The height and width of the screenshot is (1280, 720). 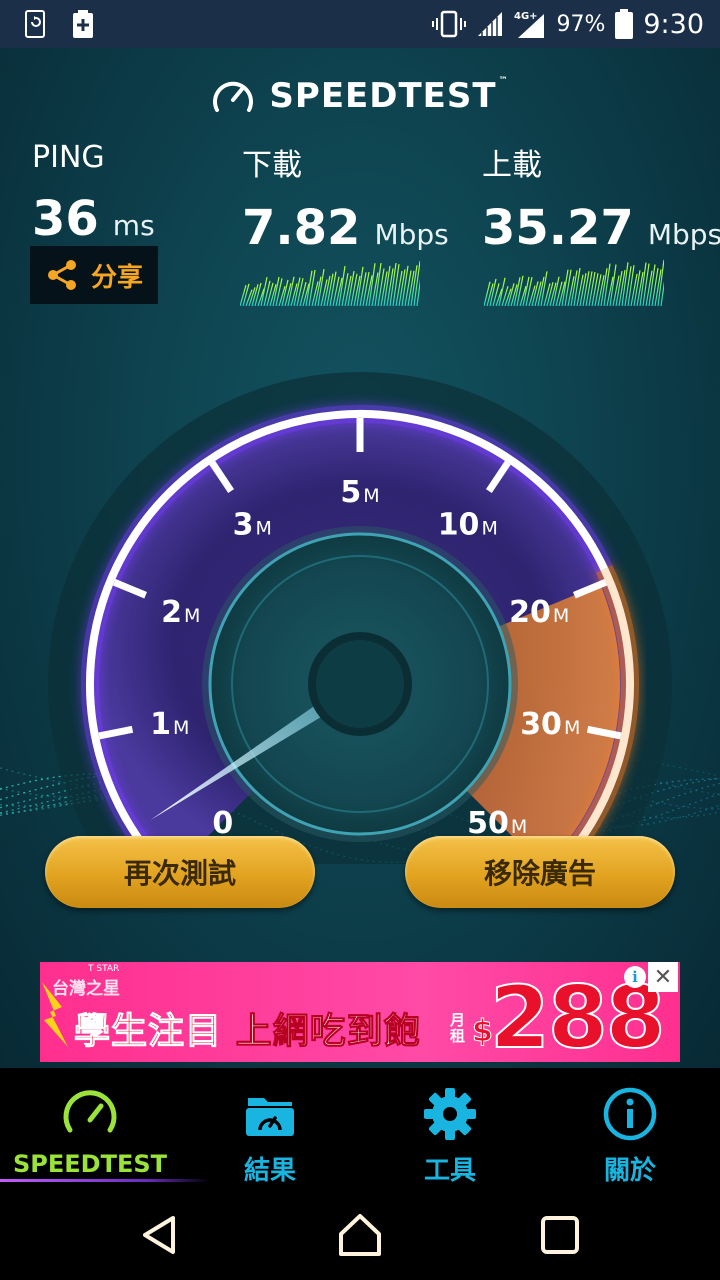 I want to click on recents-icon, so click(x=560, y=1235).